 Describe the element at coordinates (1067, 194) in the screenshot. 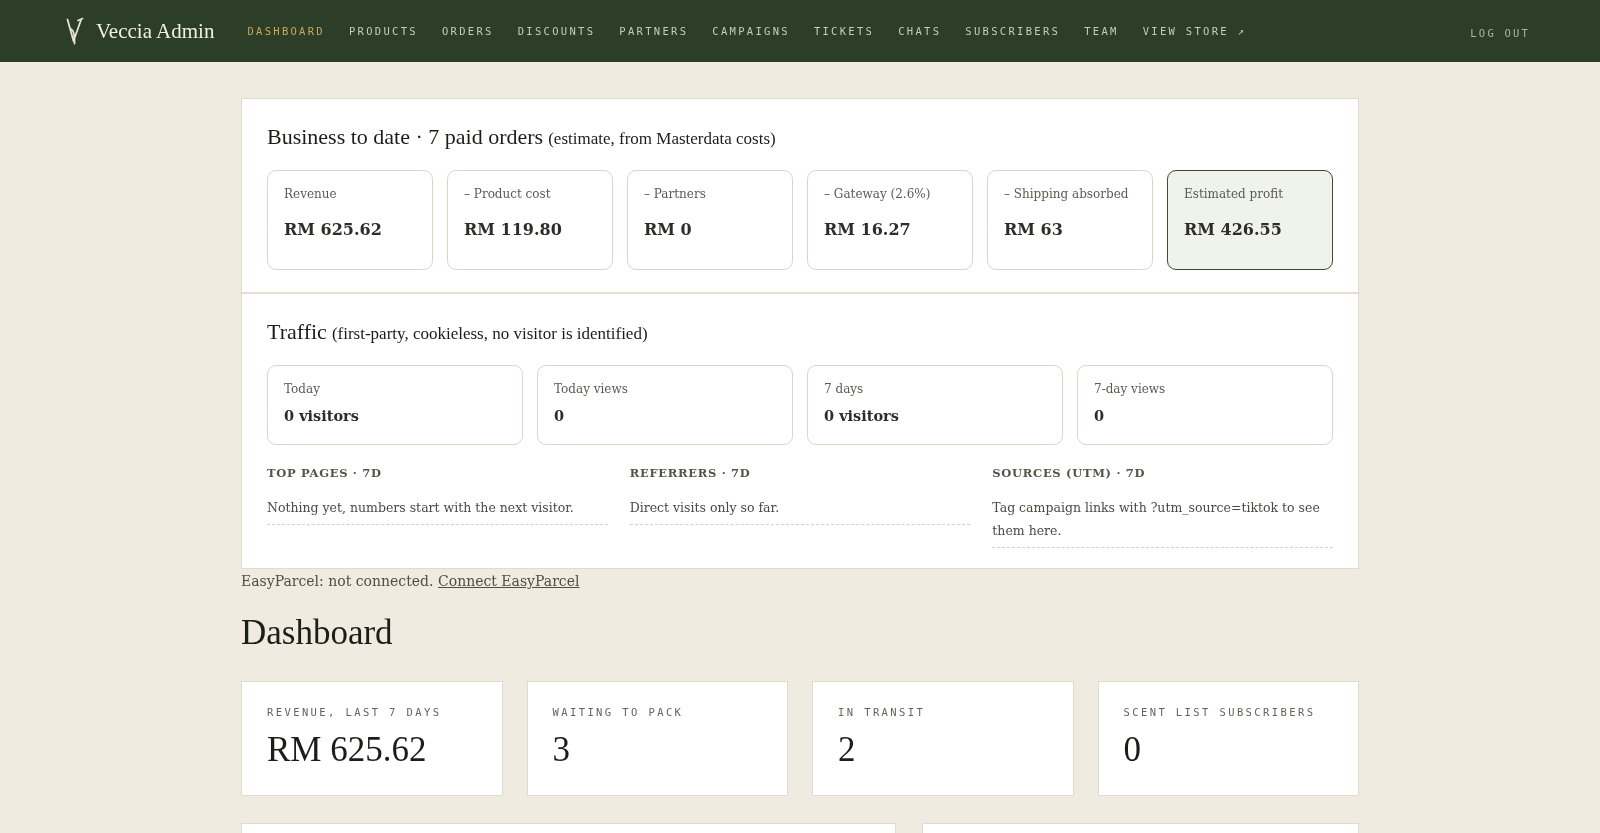

I see `metric-label: – Shipping absorbed` at that location.